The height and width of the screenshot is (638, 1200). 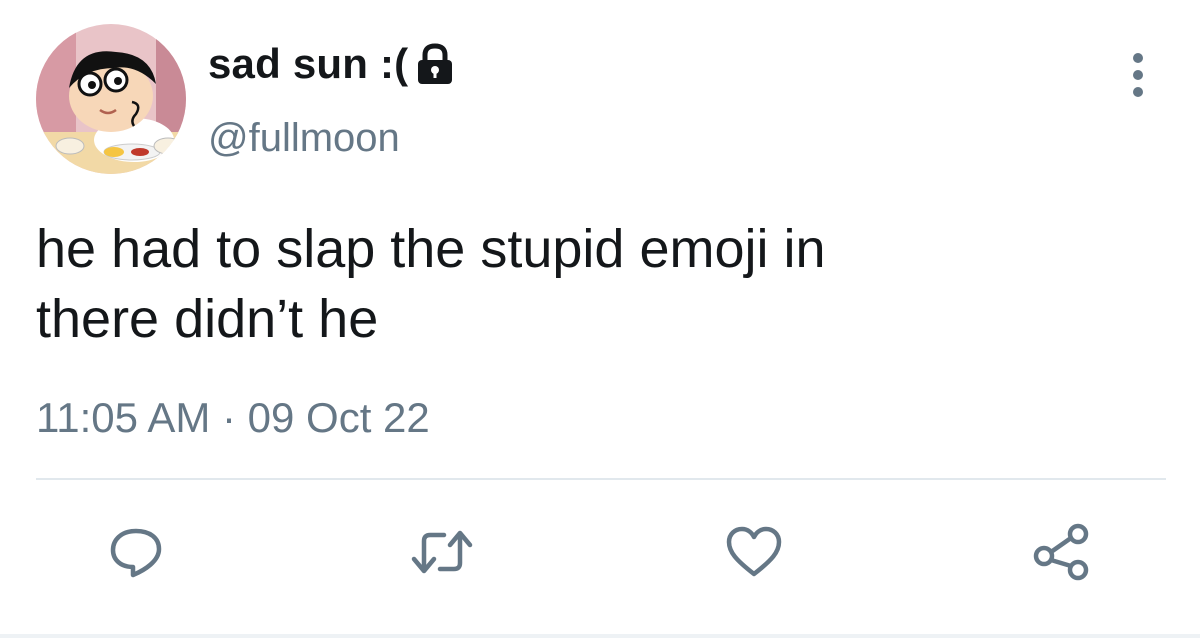 I want to click on retweet-icon, so click(x=442, y=552).